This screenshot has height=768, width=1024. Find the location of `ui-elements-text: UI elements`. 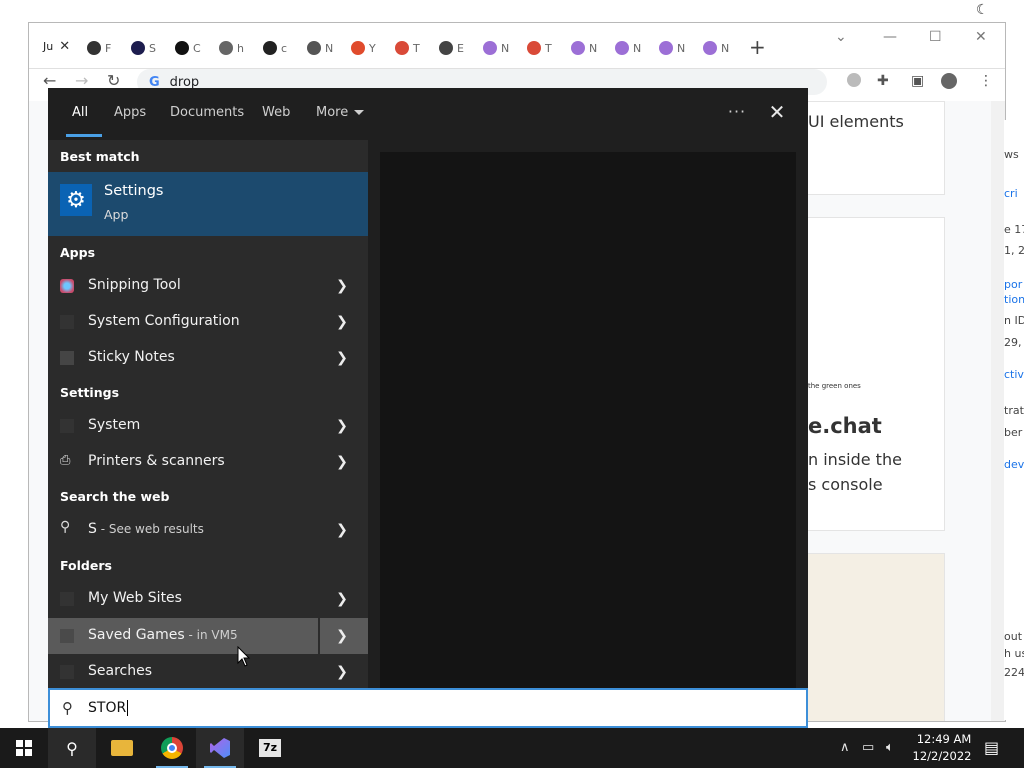

ui-elements-text: UI elements is located at coordinates (856, 121).